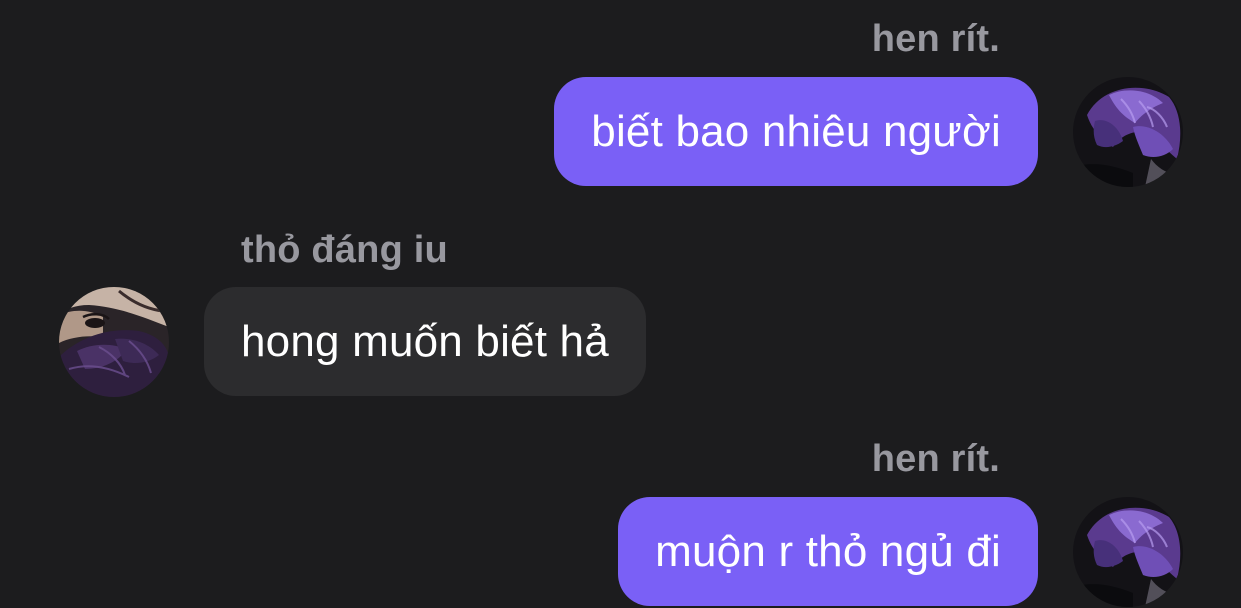 The width and height of the screenshot is (1241, 608). I want to click on message-text: muộn r thỏ ngủ đi, so click(828, 551).